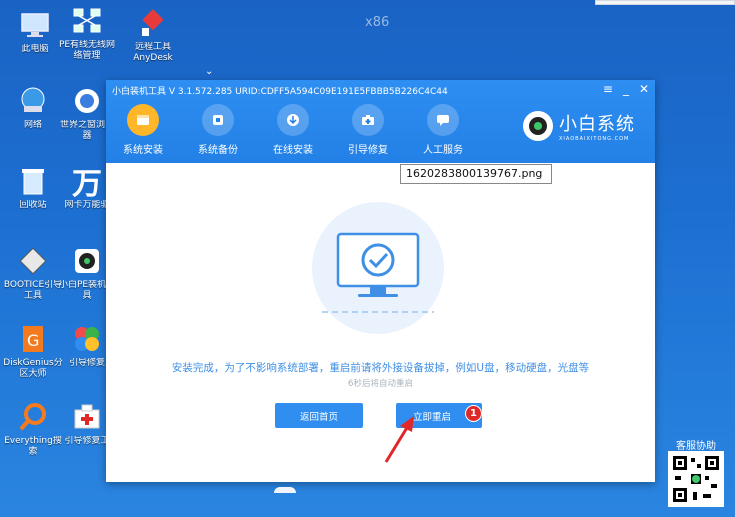 The height and width of the screenshot is (517, 735). I want to click on browser-icon, so click(87, 101).